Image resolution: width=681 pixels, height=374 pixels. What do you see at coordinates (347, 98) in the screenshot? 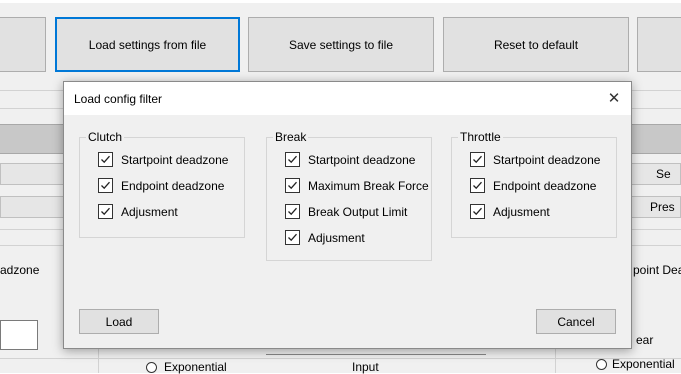
I see `dialog-titlebar: Load config filter ✕` at bounding box center [347, 98].